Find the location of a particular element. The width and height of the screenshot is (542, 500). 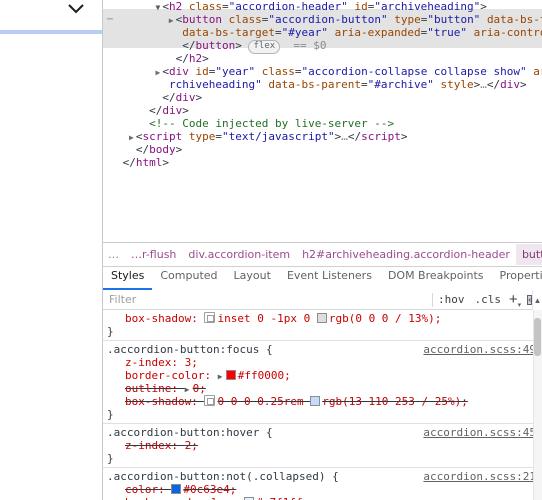

tab-layout: Layout is located at coordinates (252, 278).